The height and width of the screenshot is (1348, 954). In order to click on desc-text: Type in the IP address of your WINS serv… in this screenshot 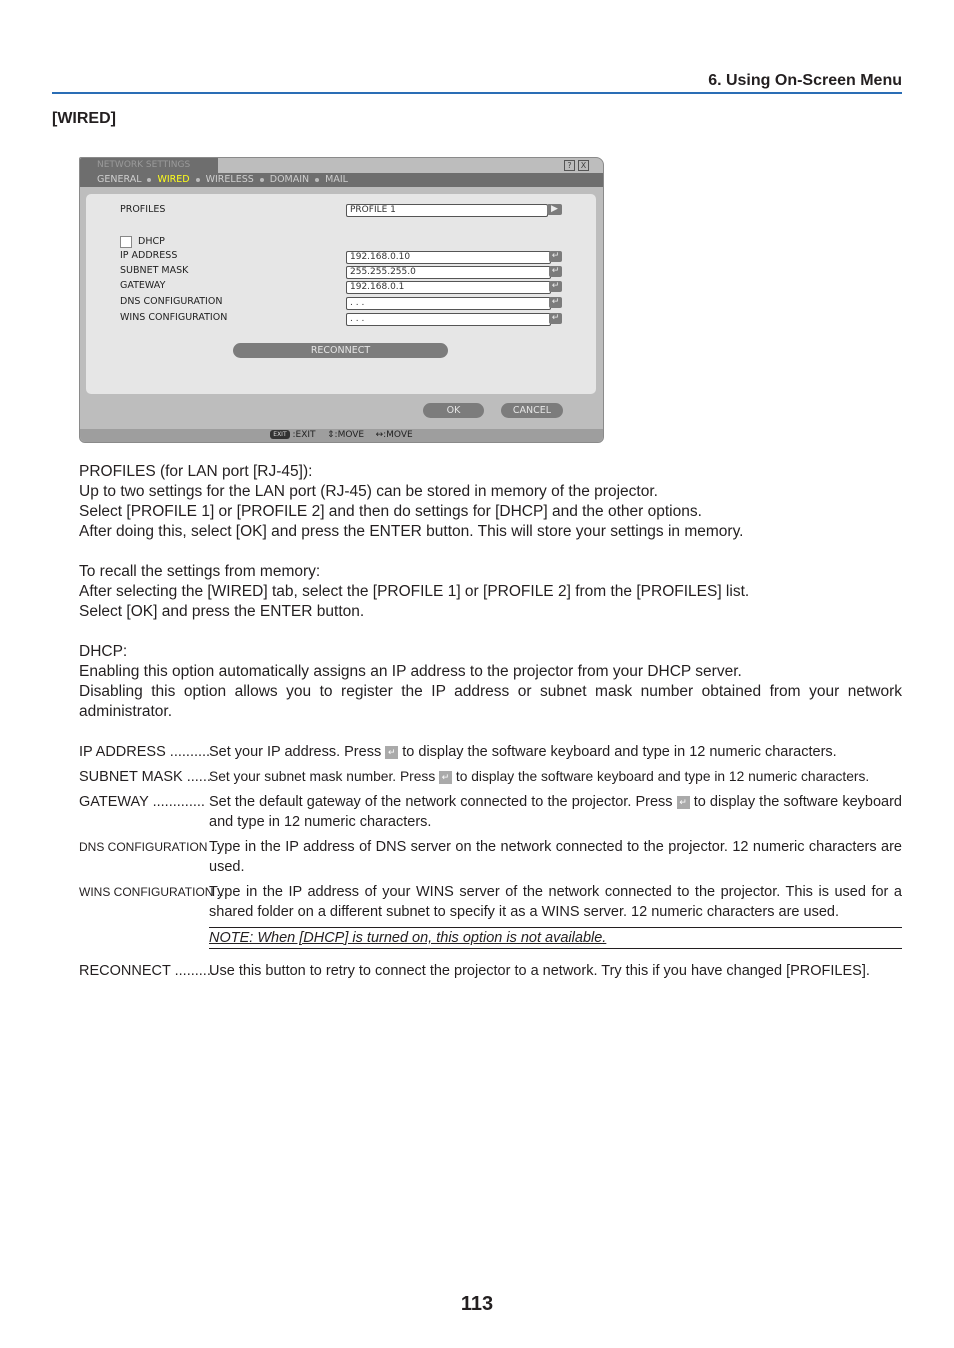, I will do `click(555, 902)`.